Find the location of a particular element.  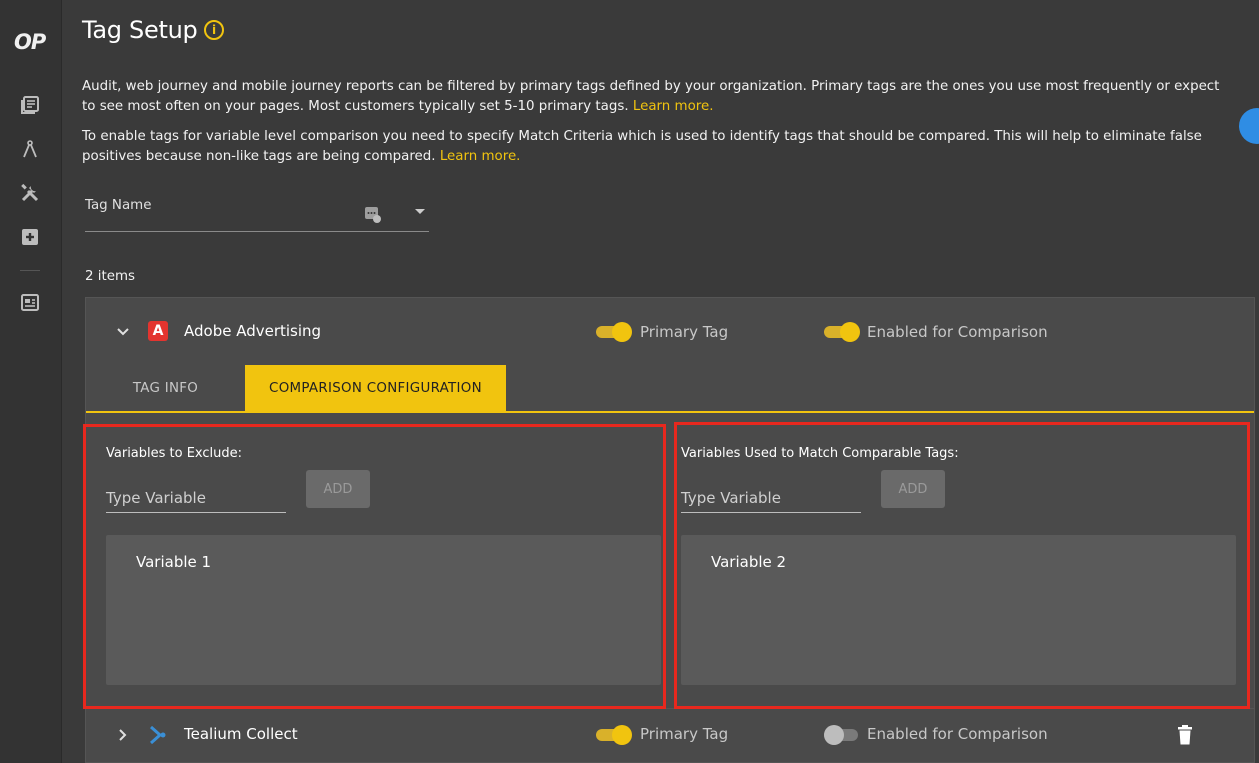

info-icon: i is located at coordinates (214, 30).